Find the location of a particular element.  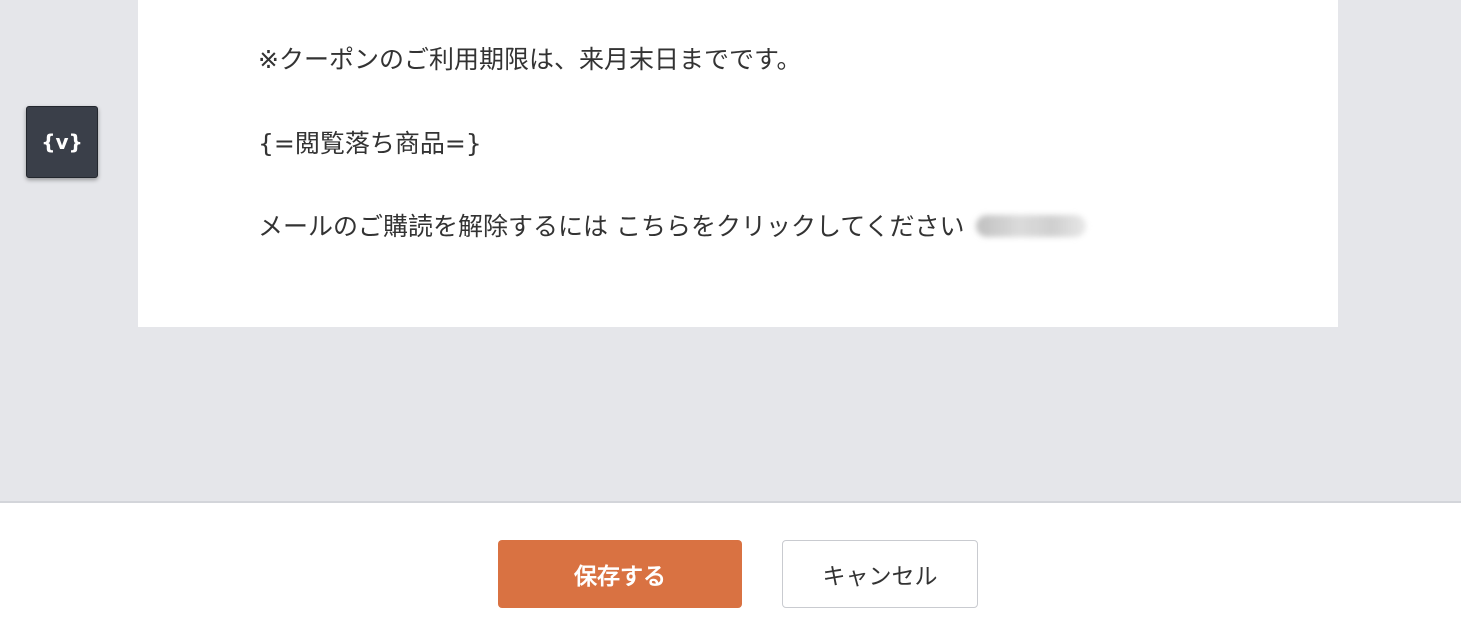

variable-icon: {v} is located at coordinates (62, 142).